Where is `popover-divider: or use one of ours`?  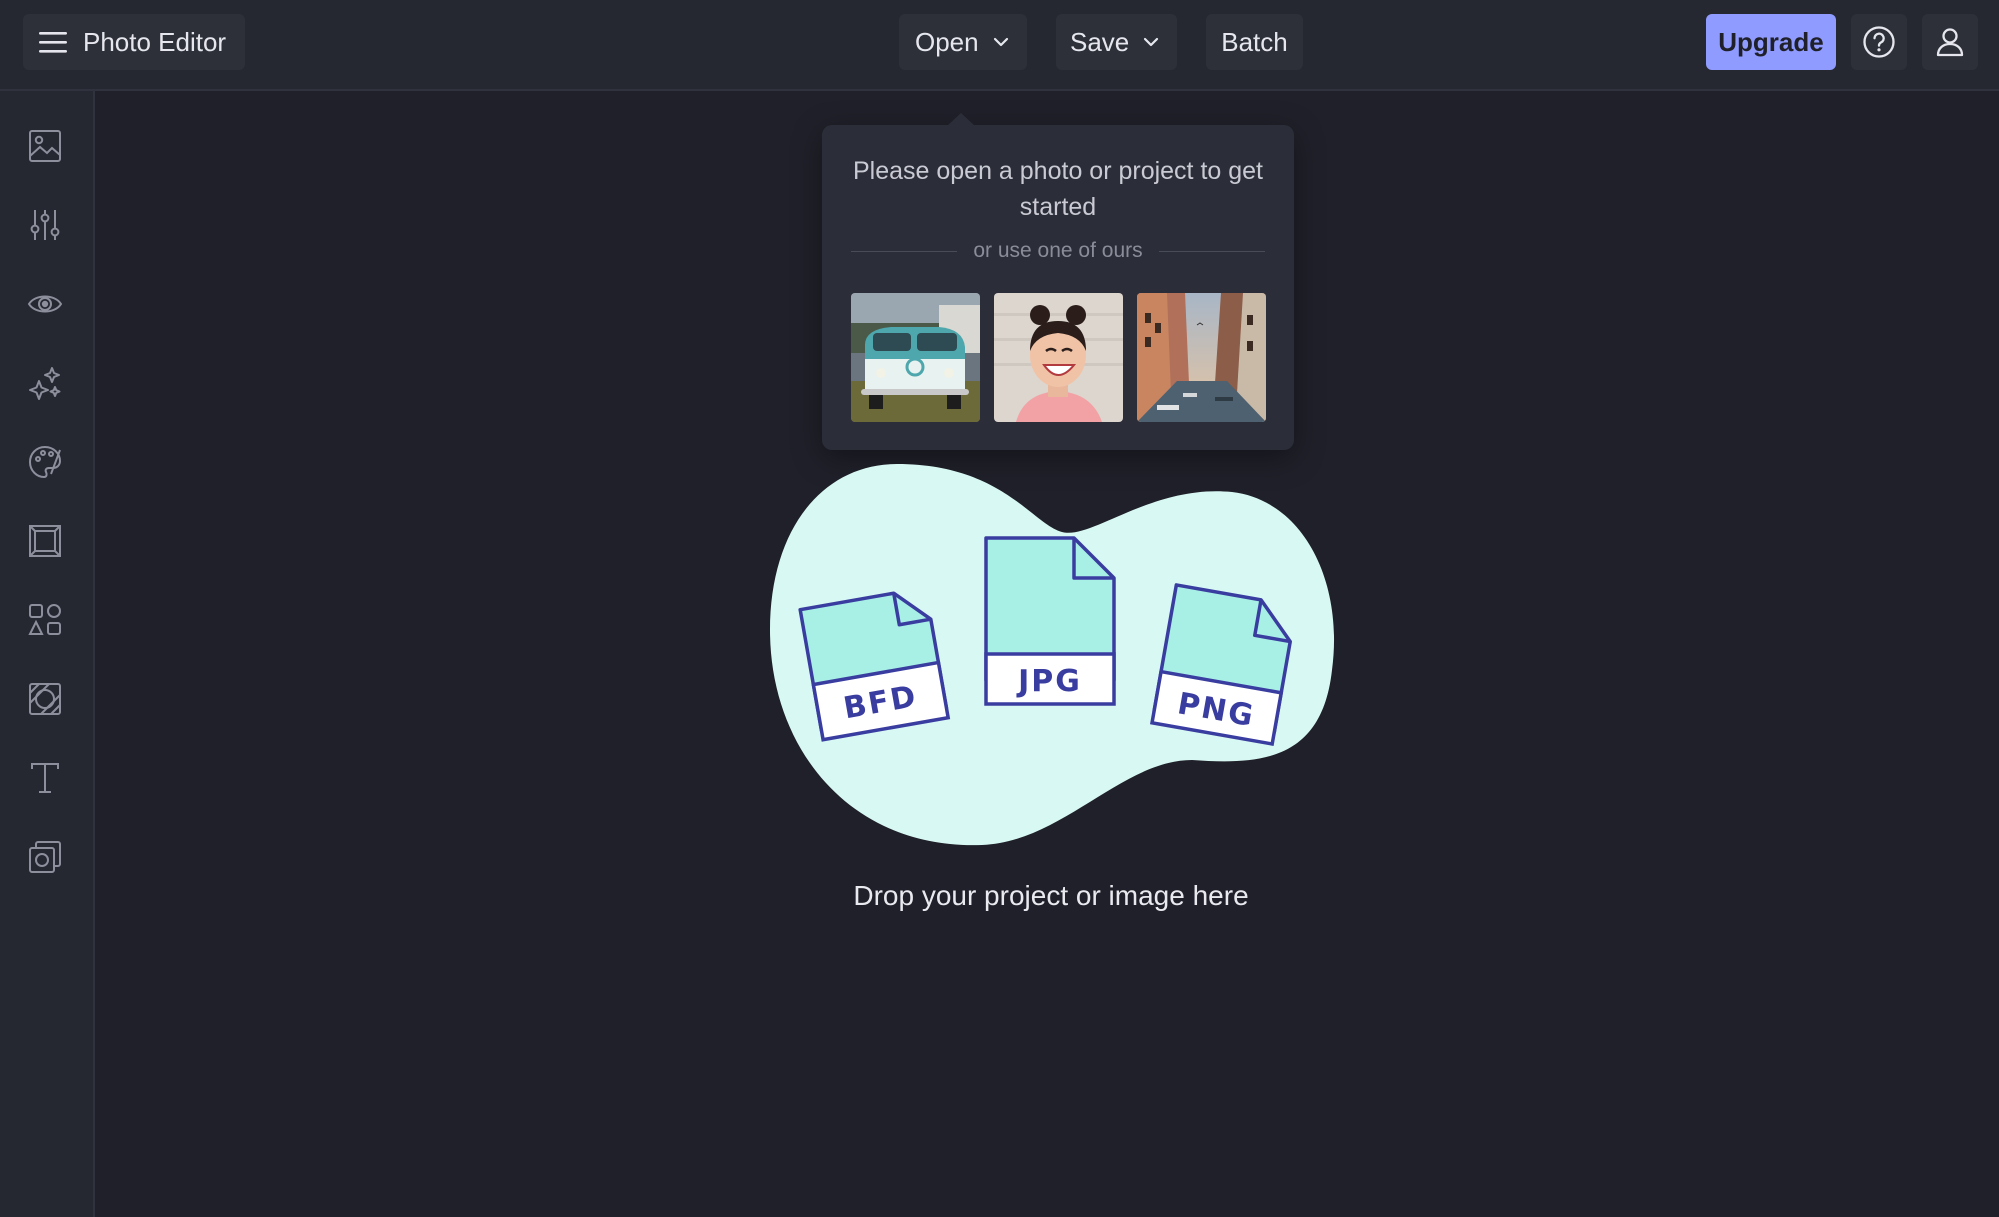 popover-divider: or use one of ours is located at coordinates (1058, 251).